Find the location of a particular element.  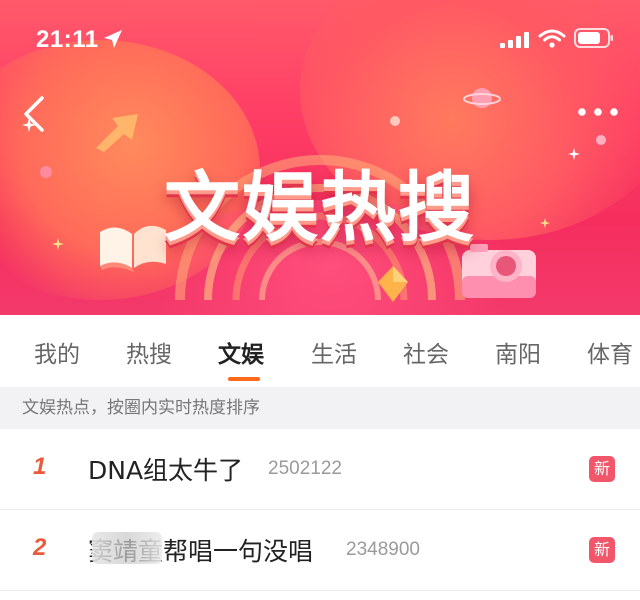

wifi-icon is located at coordinates (552, 38).